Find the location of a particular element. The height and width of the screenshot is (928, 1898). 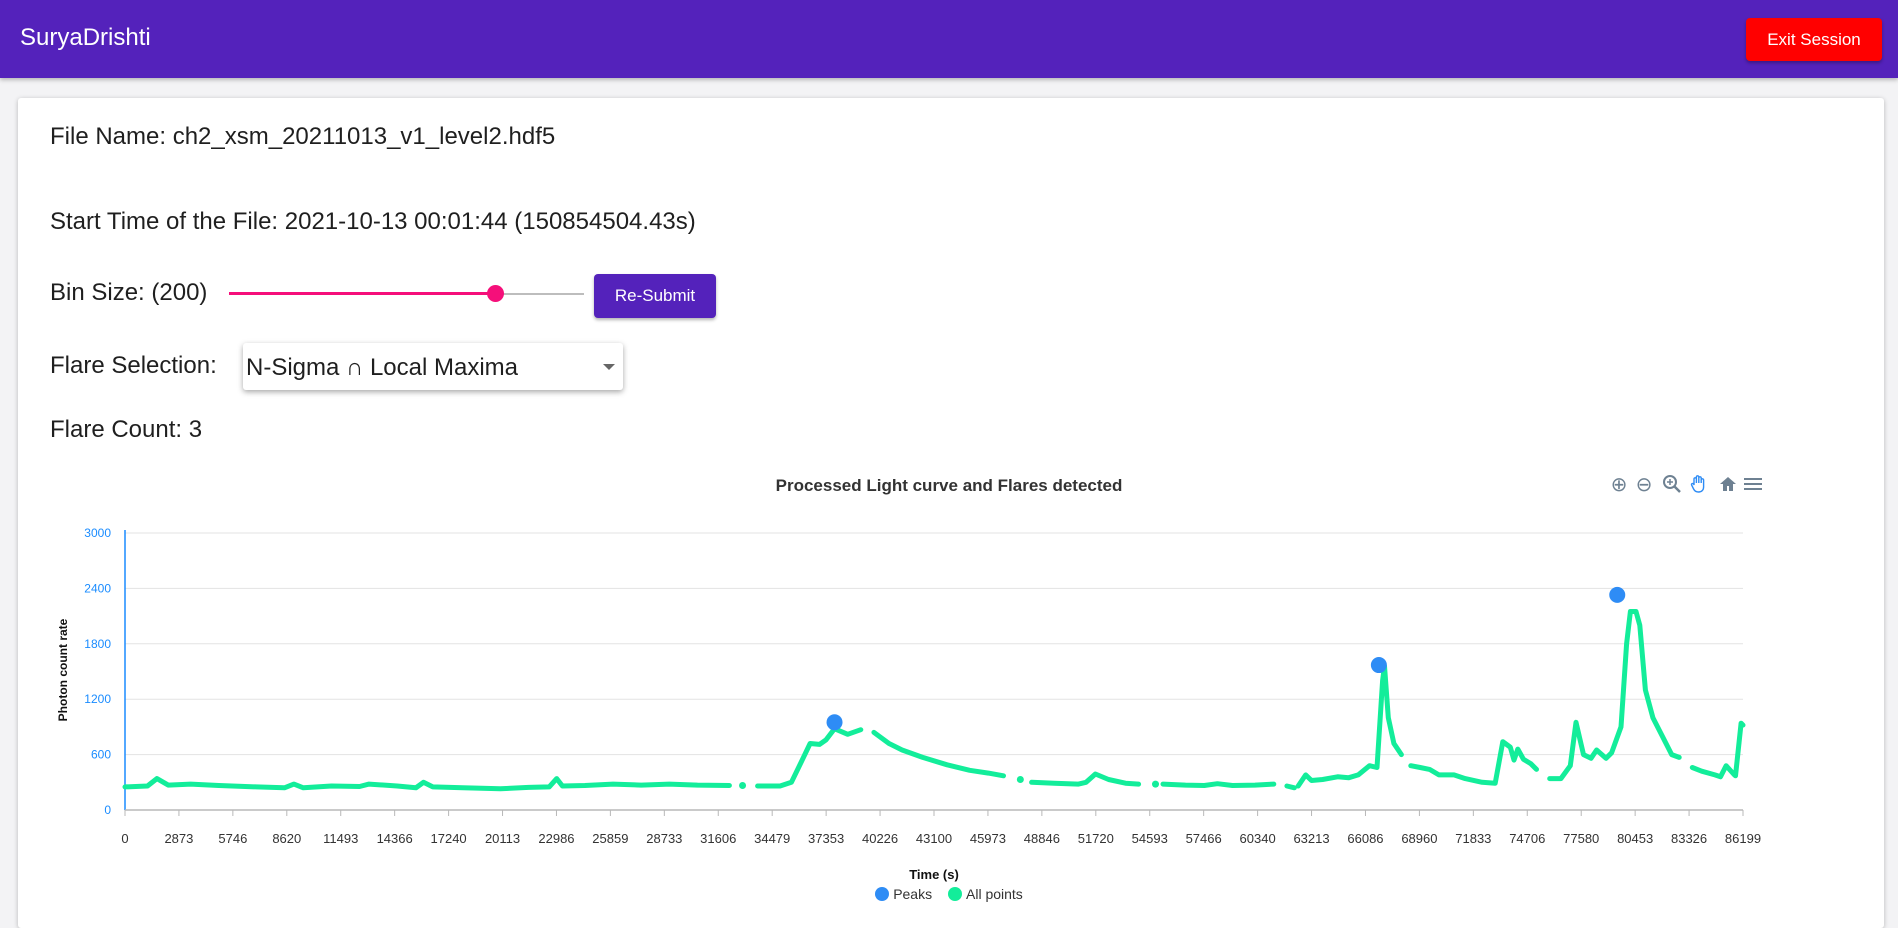

x-tick-label: 2873 is located at coordinates (178, 838).